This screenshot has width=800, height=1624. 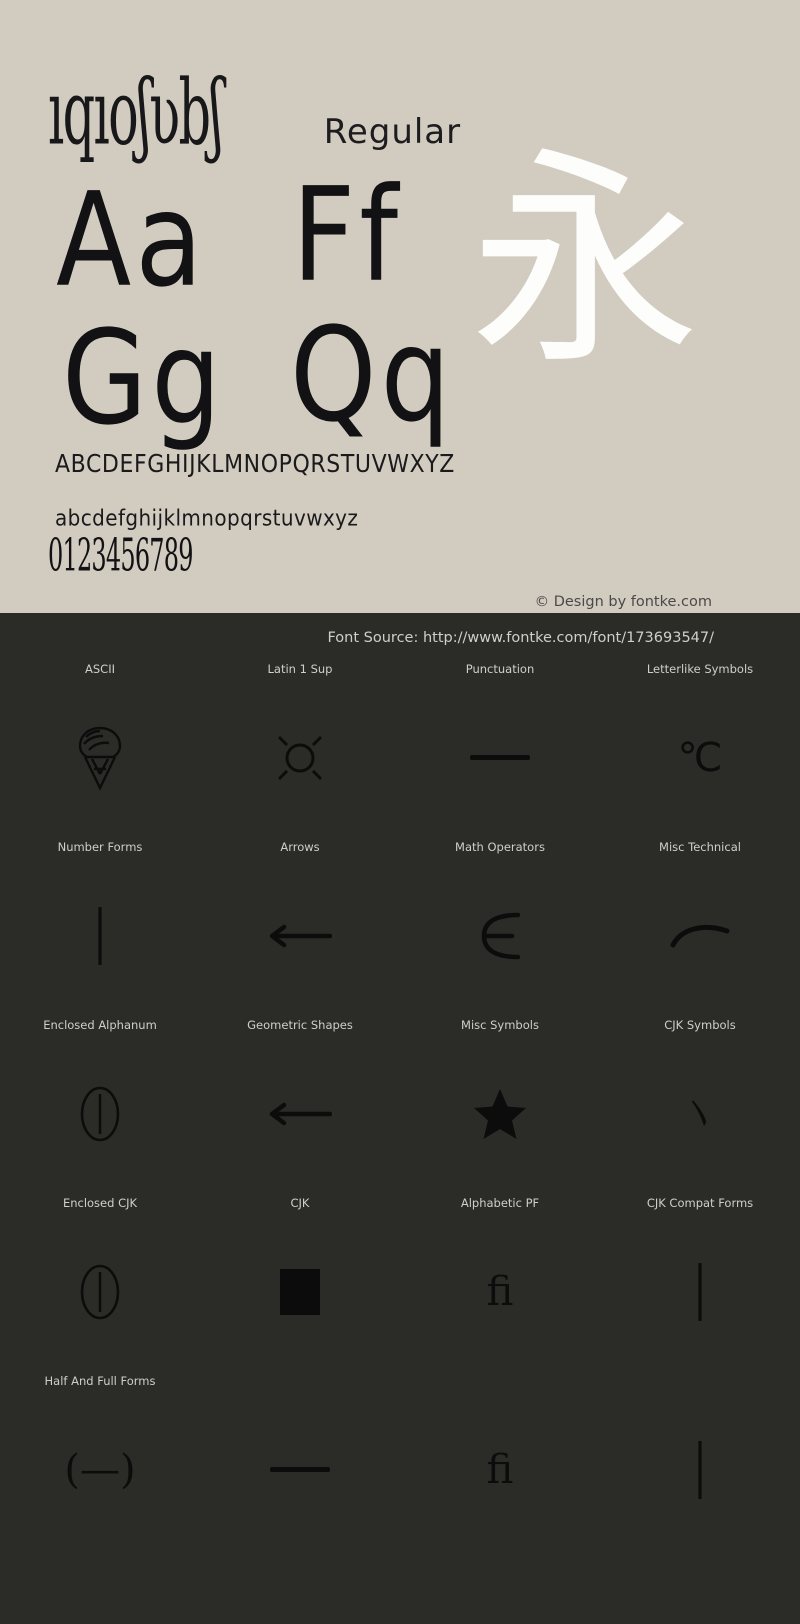 I want to click on sample-letter-qq: Qq, so click(x=372, y=375).